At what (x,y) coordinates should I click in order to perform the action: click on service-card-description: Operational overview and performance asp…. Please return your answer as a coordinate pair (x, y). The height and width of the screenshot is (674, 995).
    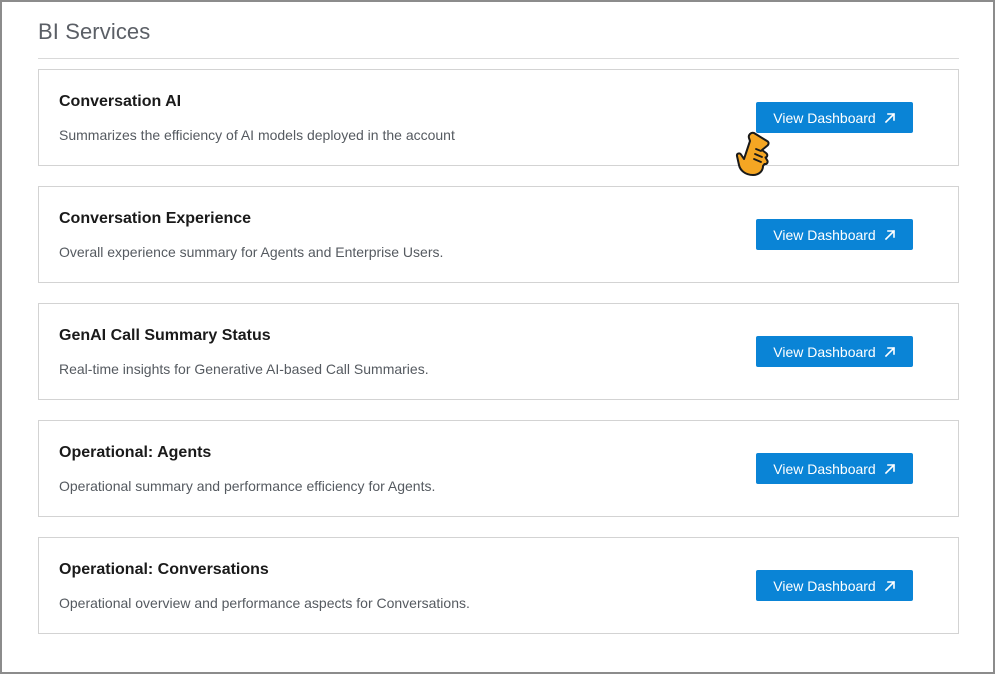
    Looking at the image, I should click on (264, 603).